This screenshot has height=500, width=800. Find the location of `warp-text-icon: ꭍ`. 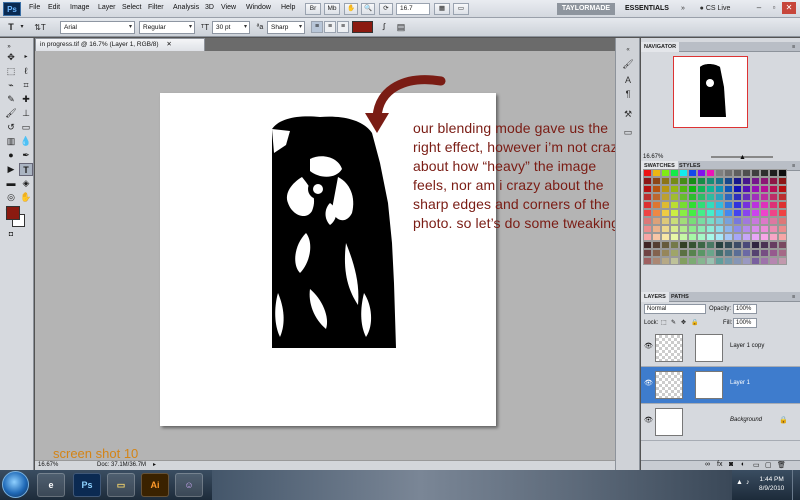

warp-text-icon: ꭍ is located at coordinates (384, 27).